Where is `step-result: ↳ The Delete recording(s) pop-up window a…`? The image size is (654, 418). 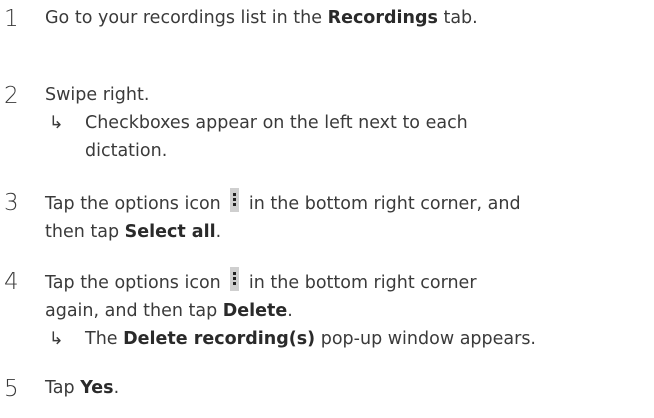 step-result: ↳ The Delete recording(s) pop-up window a… is located at coordinates (347, 339).